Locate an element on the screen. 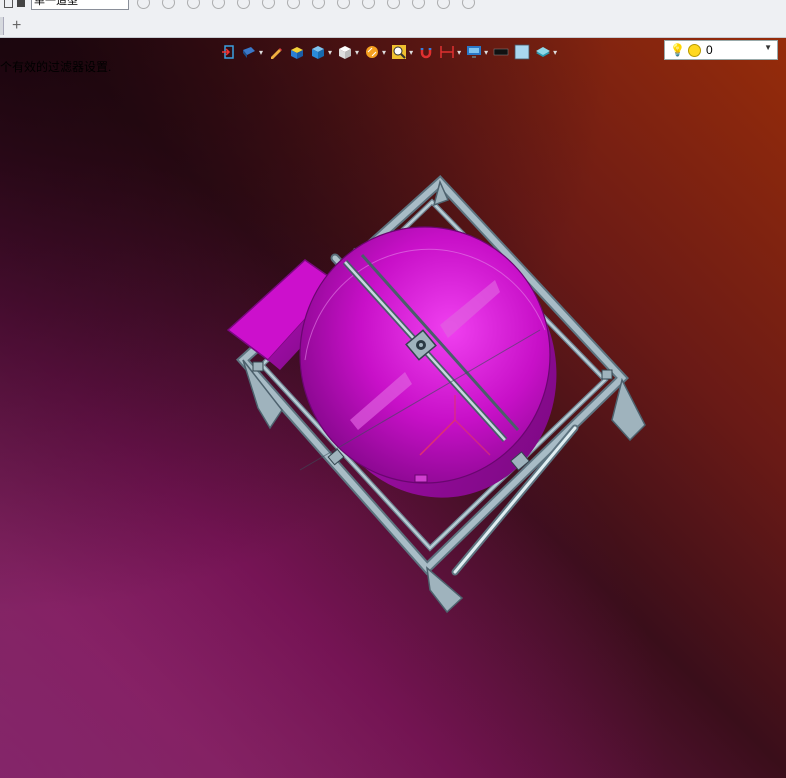 Image resolution: width=786 pixels, height=778 pixels. rotate-tool-icon is located at coordinates (168, 4).